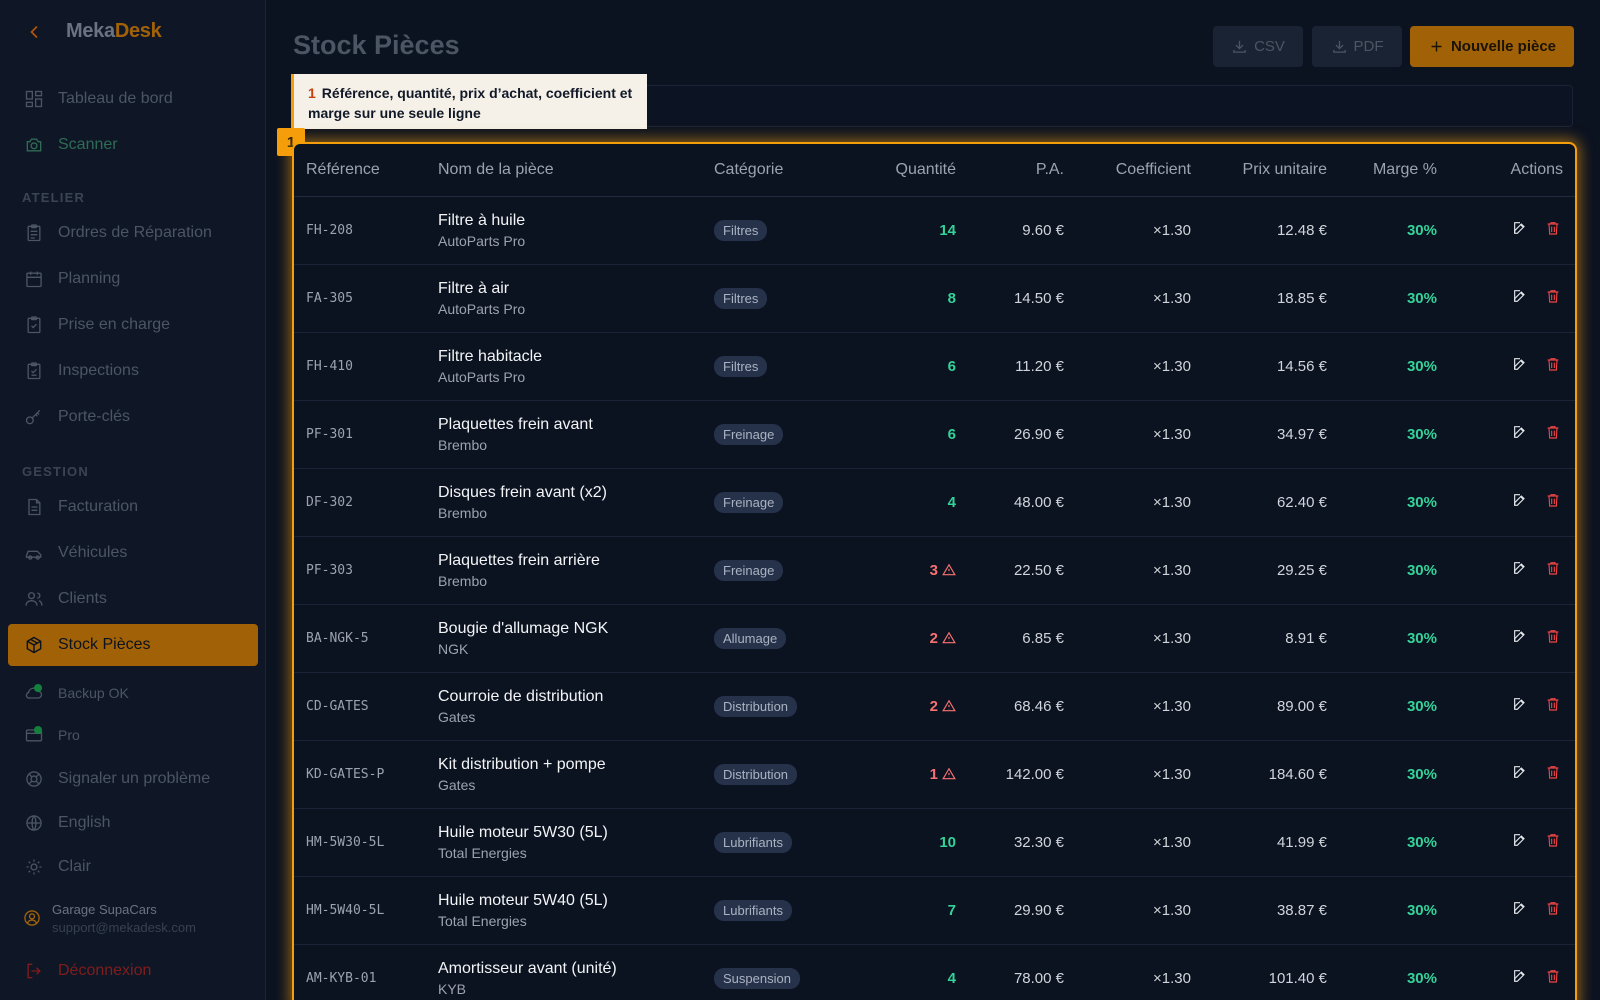 This screenshot has width=1600, height=1000. Describe the element at coordinates (133, 971) in the screenshot. I see `logout-button: Déconnexion` at that location.